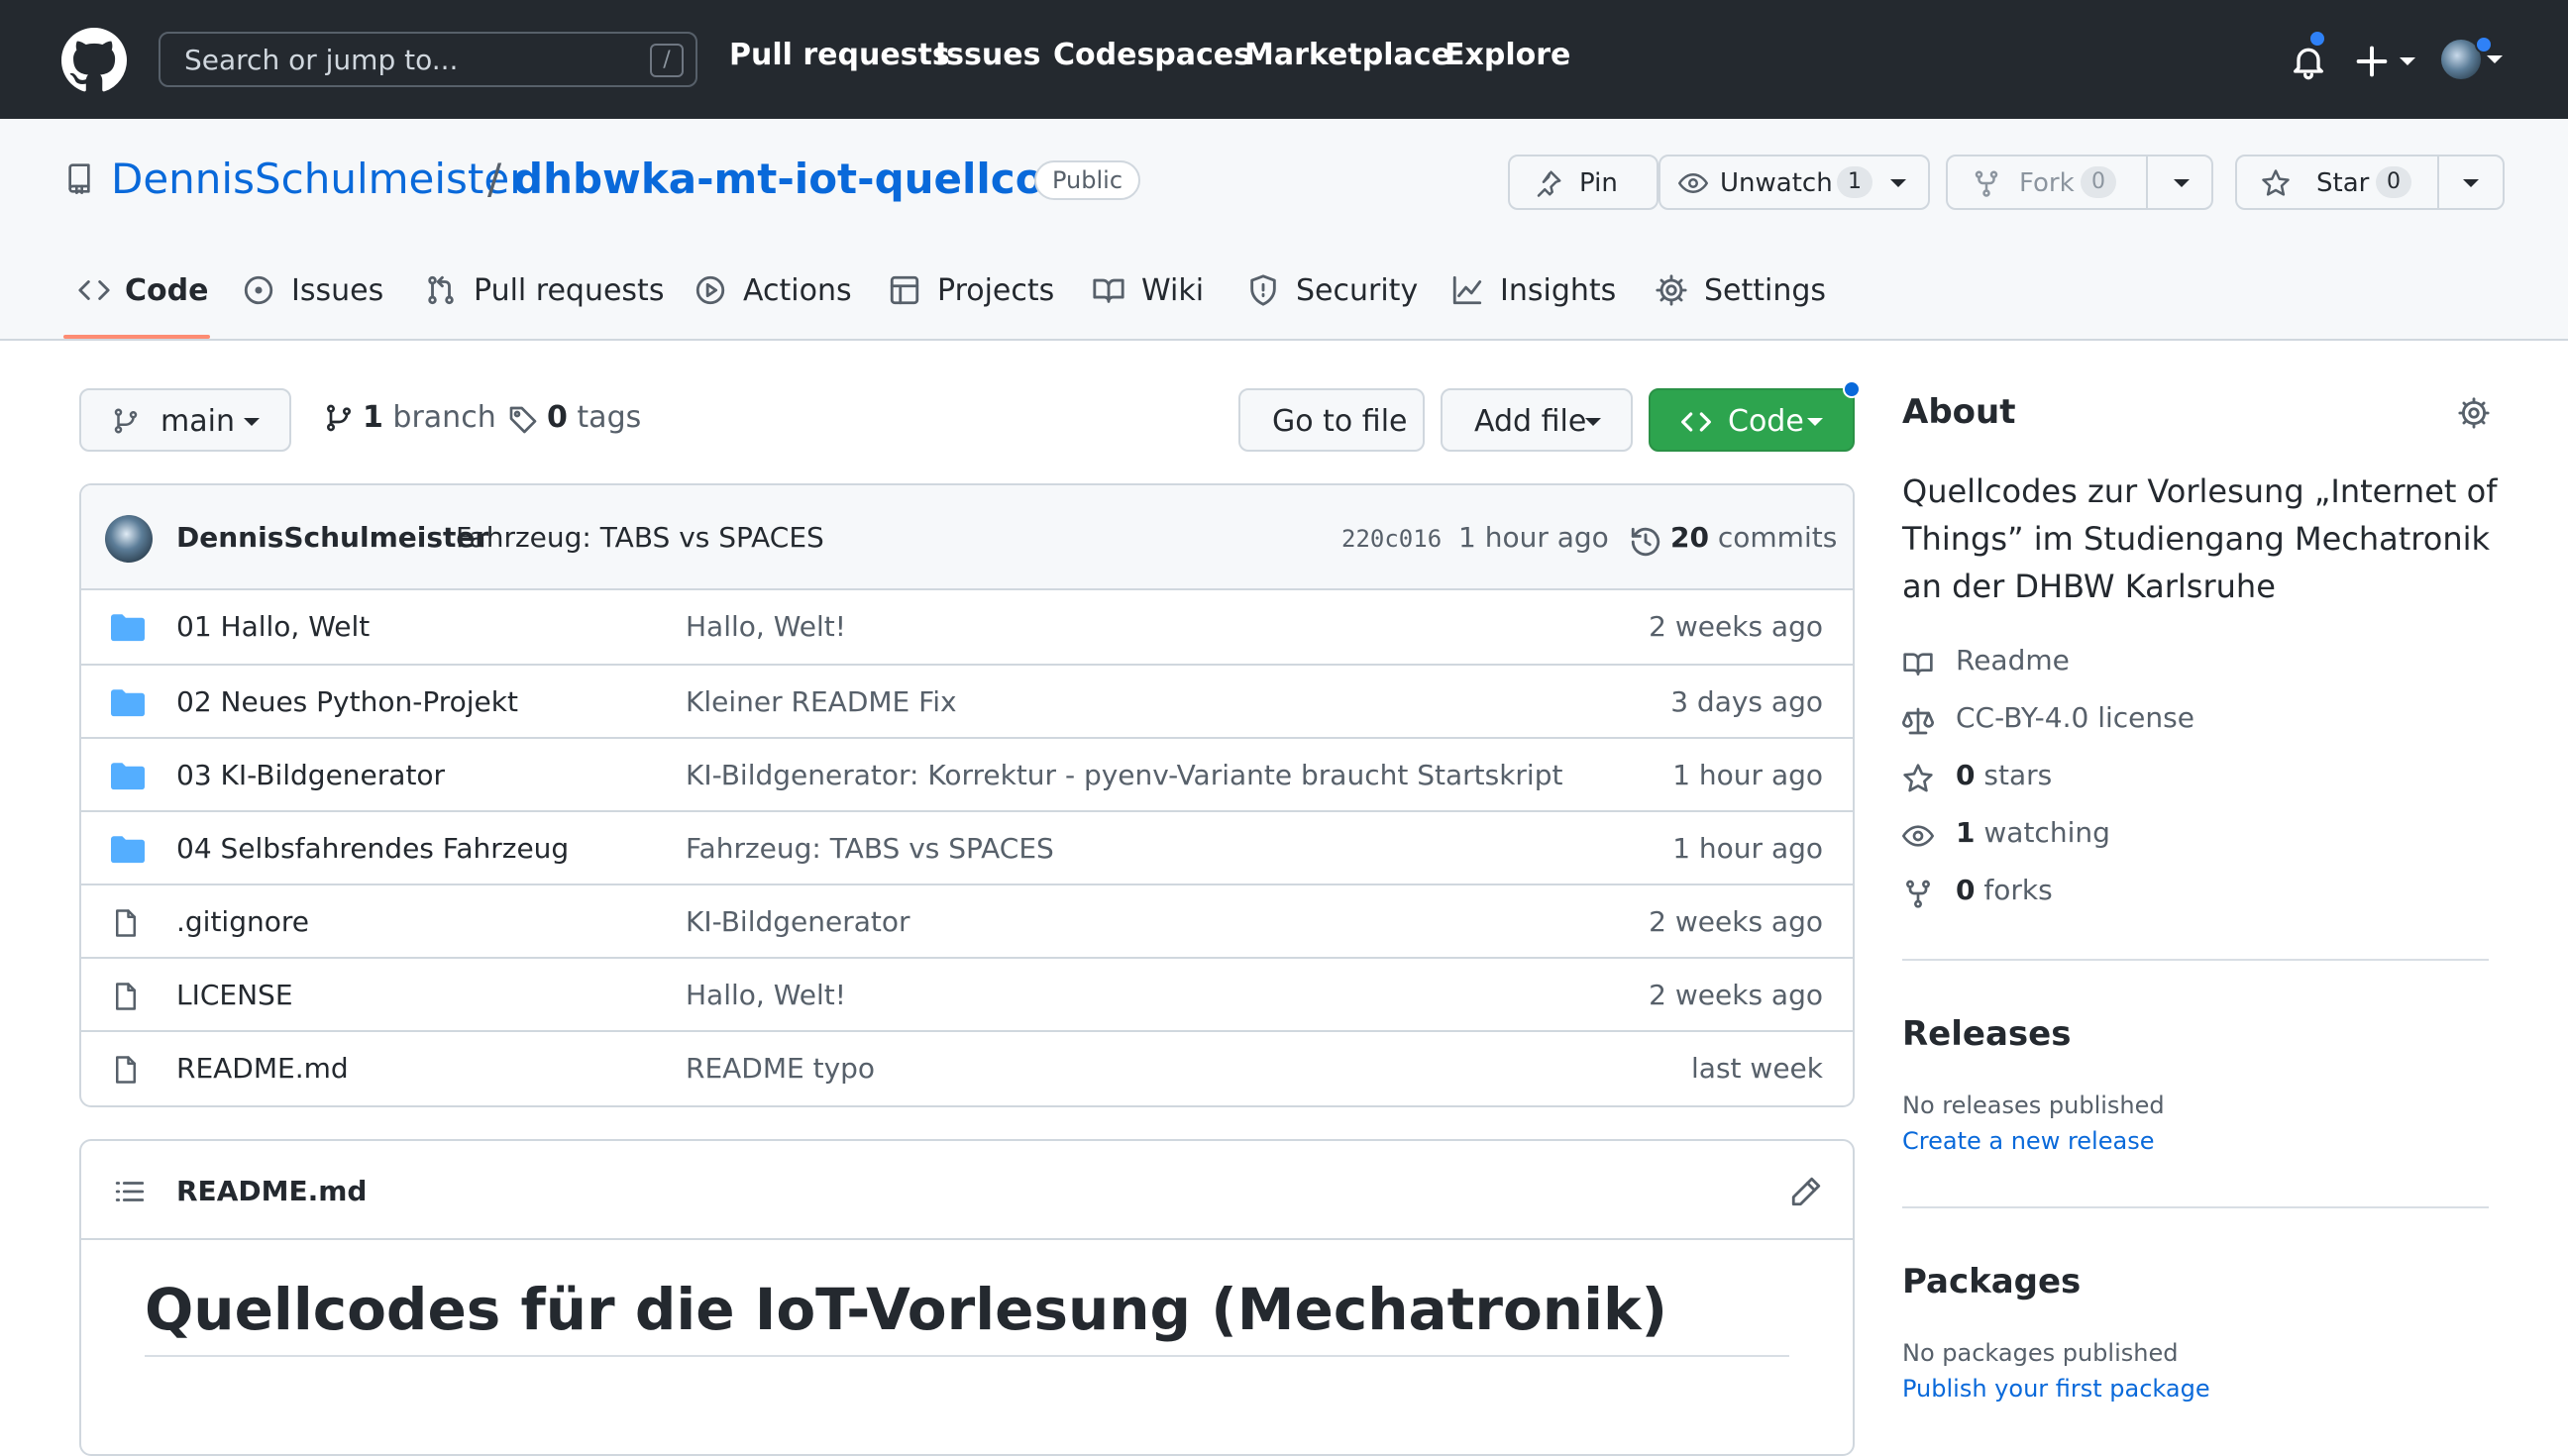  I want to click on file-commit-age: last week, so click(1757, 1068).